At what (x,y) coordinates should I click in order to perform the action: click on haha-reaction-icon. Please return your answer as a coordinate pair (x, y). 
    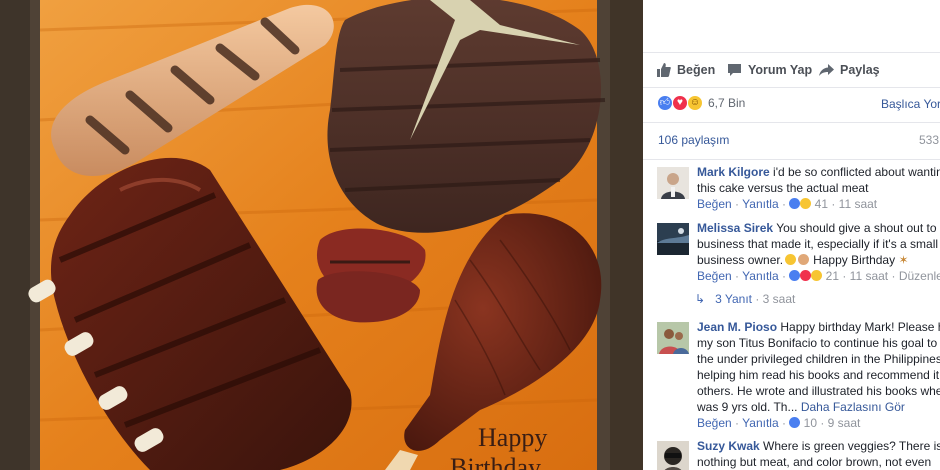
    Looking at the image, I should click on (806, 203).